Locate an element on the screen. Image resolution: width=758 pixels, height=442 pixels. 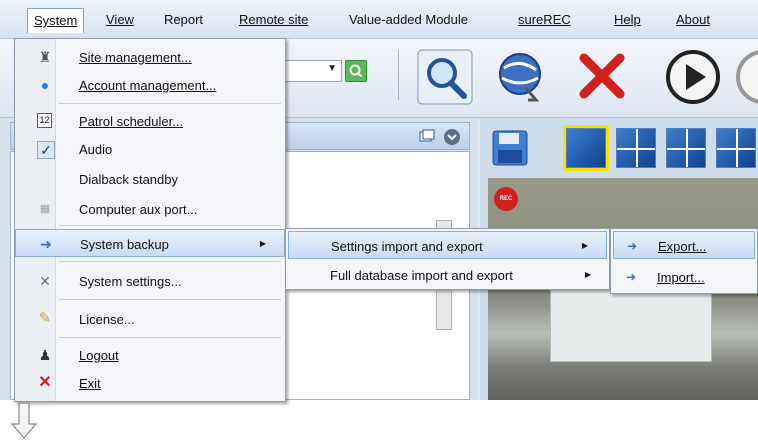
arrow-down-icon is located at coordinates (24, 420).